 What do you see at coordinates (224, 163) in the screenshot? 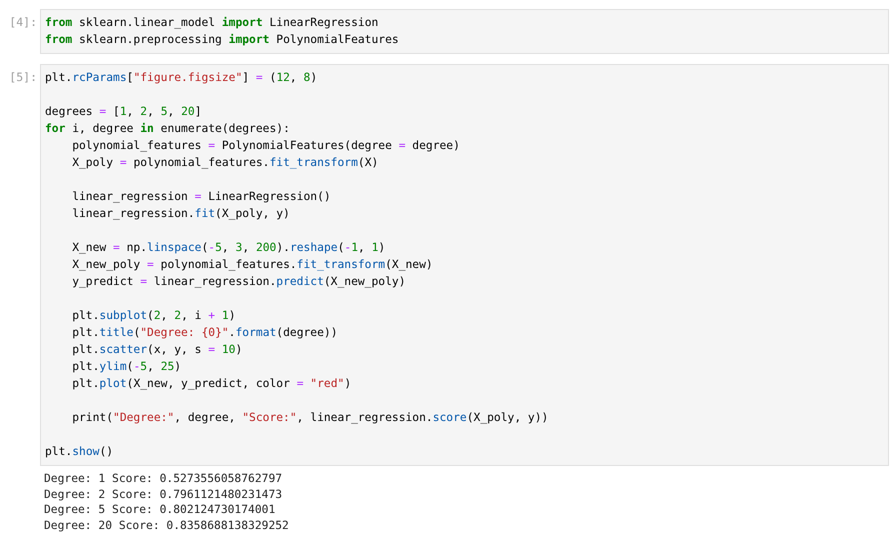
I see `code-line: X_poly = polynomial_features.fit_transform(X)` at bounding box center [224, 163].